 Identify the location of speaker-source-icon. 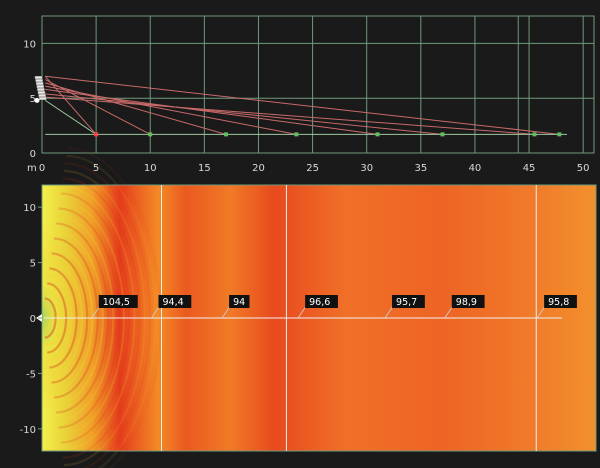
(40, 89).